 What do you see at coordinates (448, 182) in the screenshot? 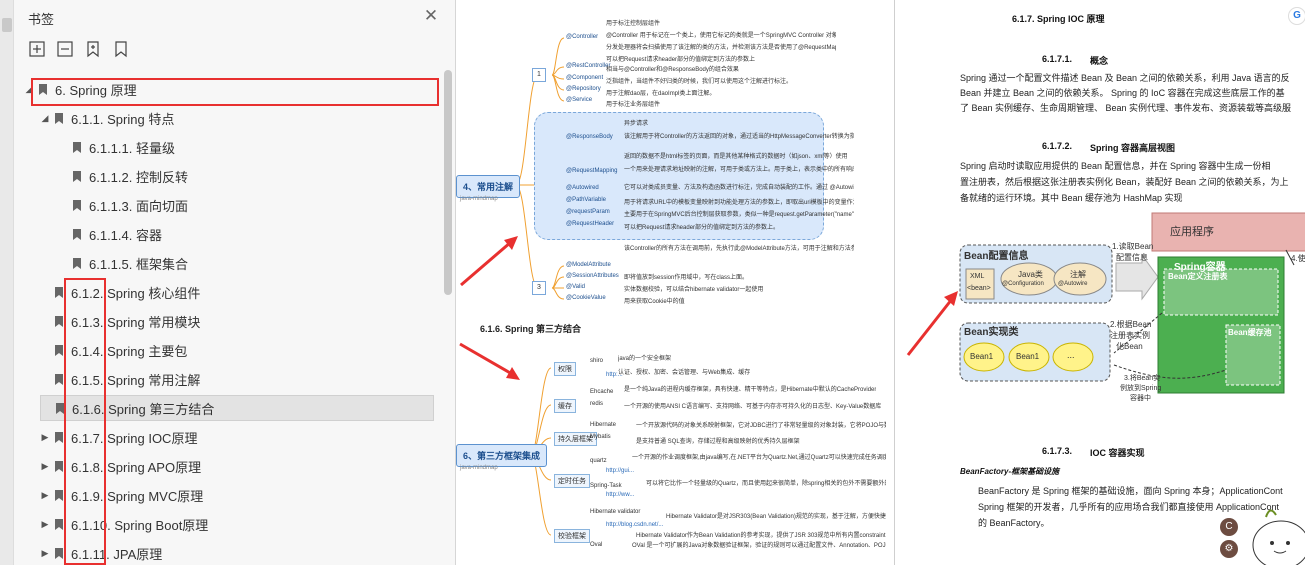
I see `sidebar-scrollbar` at bounding box center [448, 182].